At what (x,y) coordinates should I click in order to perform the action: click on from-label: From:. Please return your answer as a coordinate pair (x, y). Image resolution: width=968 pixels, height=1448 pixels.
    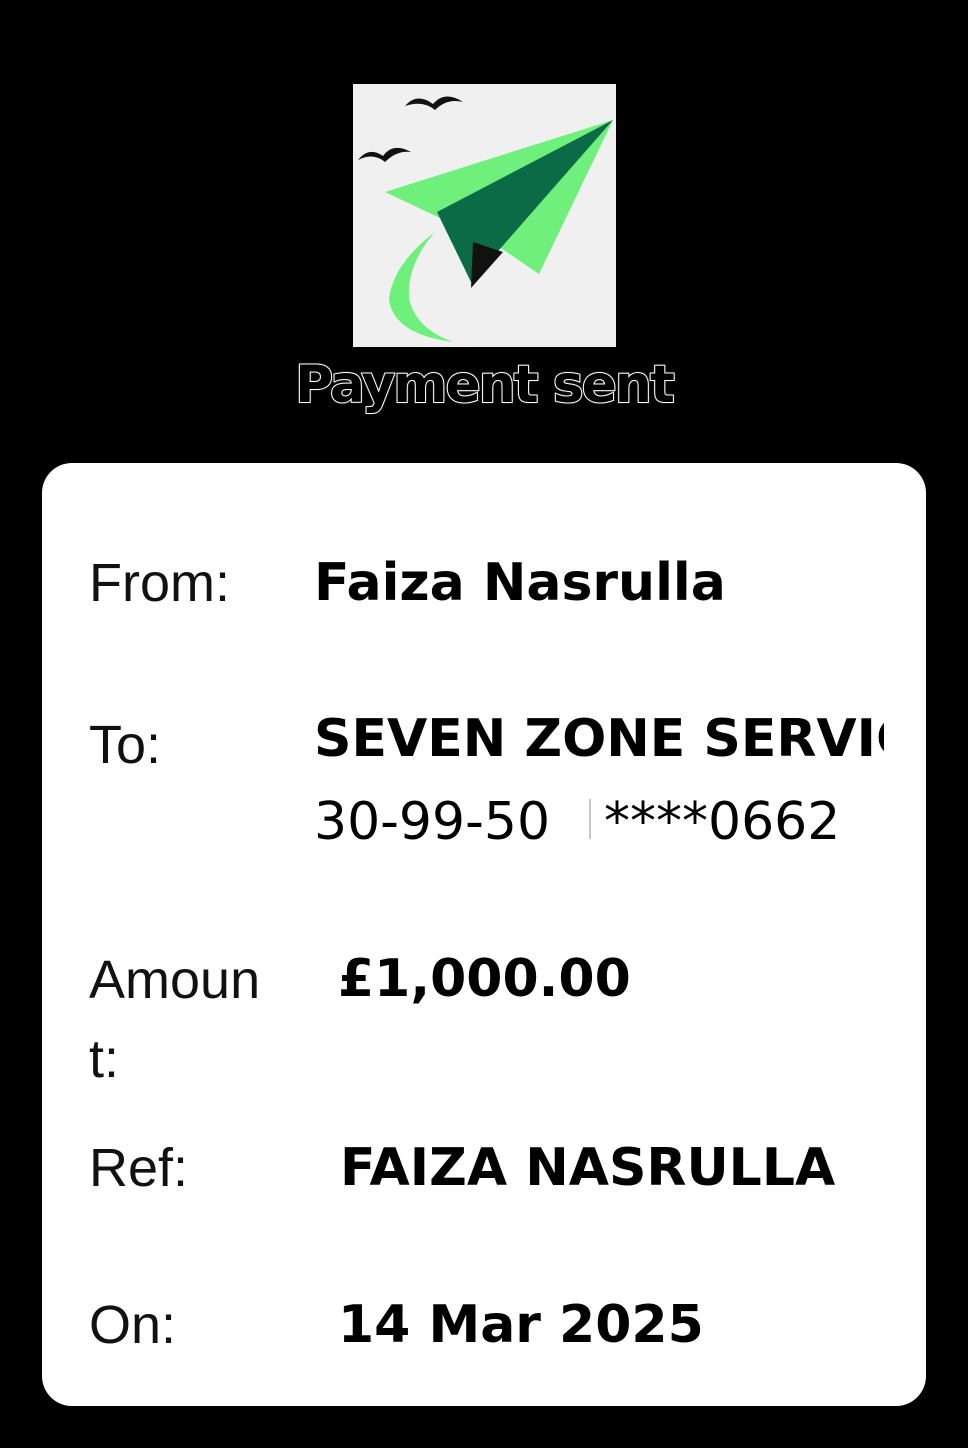
    Looking at the image, I should click on (159, 583).